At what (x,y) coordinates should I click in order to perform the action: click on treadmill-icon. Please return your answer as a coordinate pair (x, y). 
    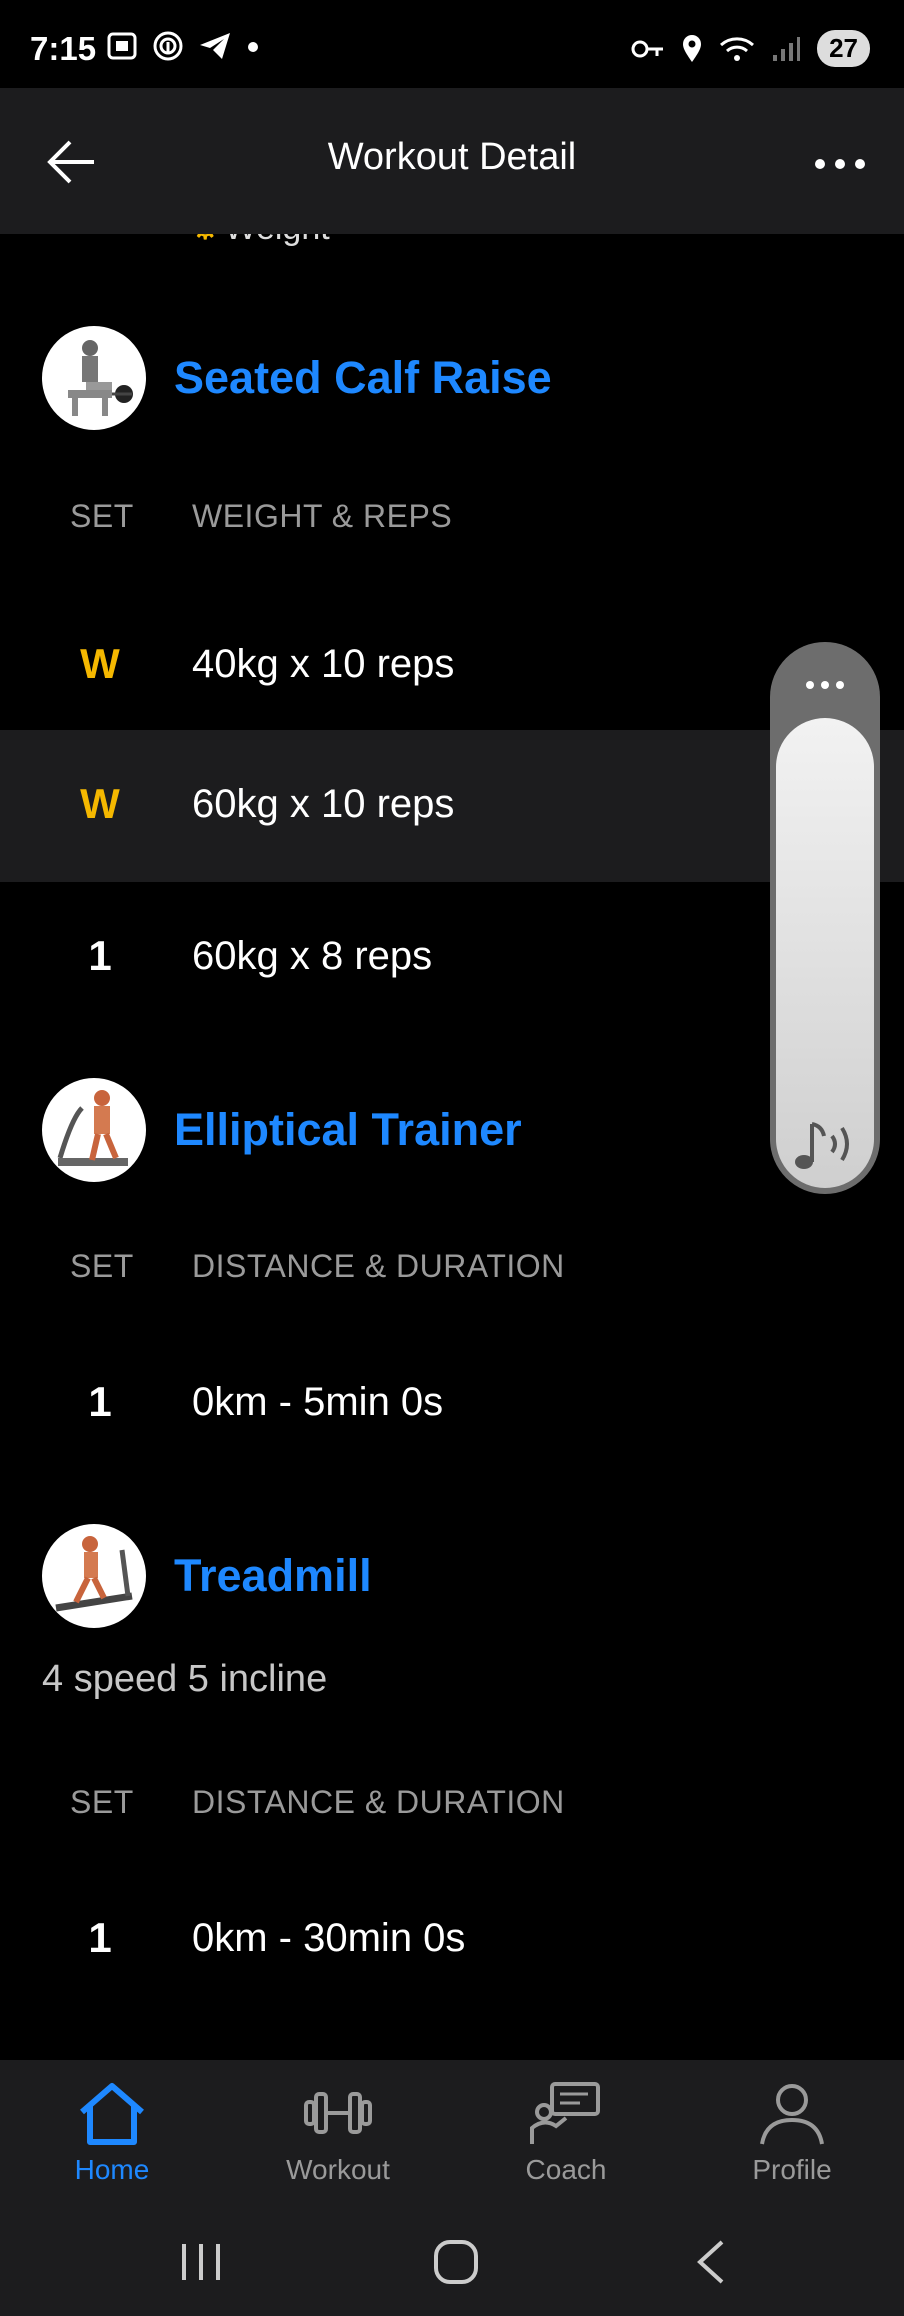
    Looking at the image, I should click on (94, 1574).